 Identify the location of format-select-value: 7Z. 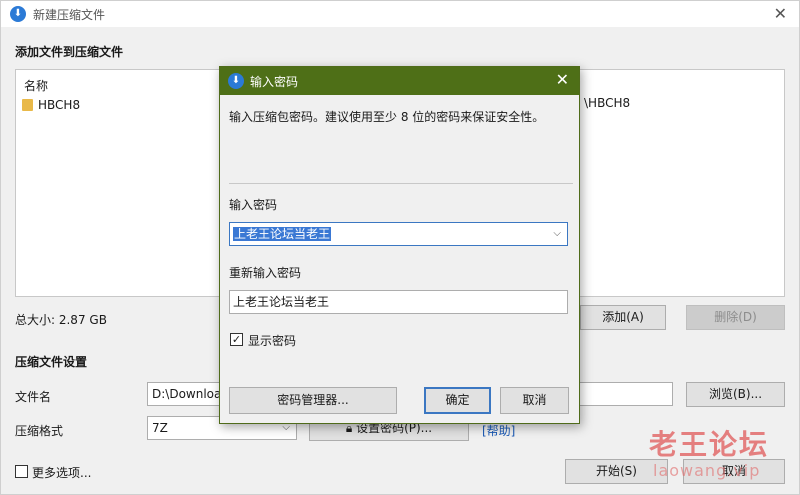
(160, 428).